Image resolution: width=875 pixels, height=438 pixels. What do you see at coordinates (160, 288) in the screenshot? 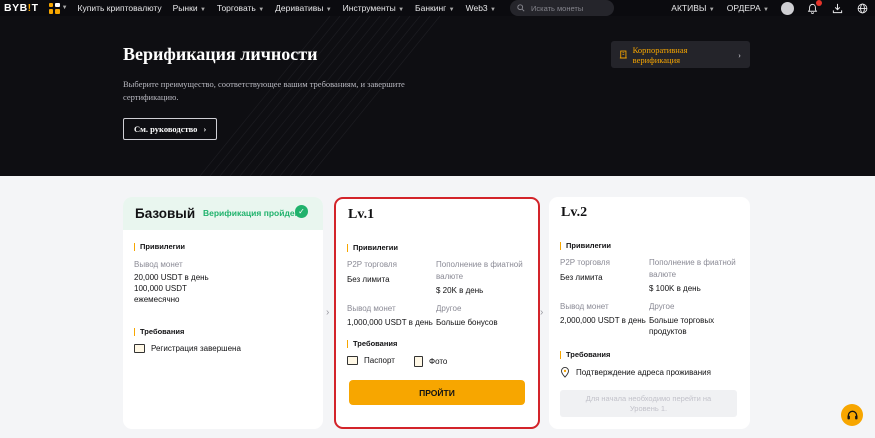
I see `withdraw-value-monthly: 100,000 USDT` at bounding box center [160, 288].